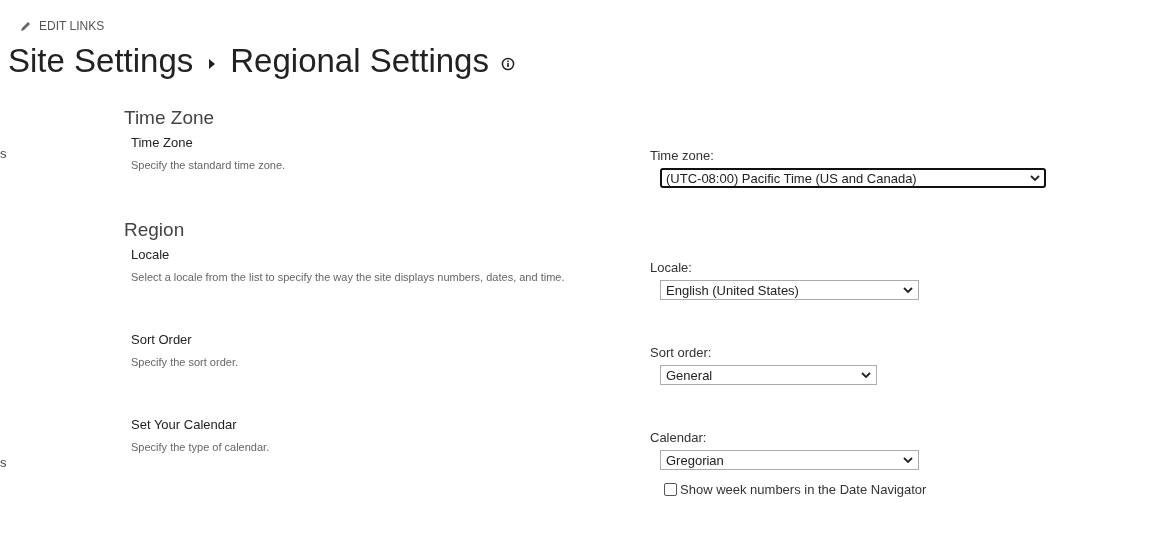 The height and width of the screenshot is (533, 1168). I want to click on field-label: Sort order:, so click(681, 353).